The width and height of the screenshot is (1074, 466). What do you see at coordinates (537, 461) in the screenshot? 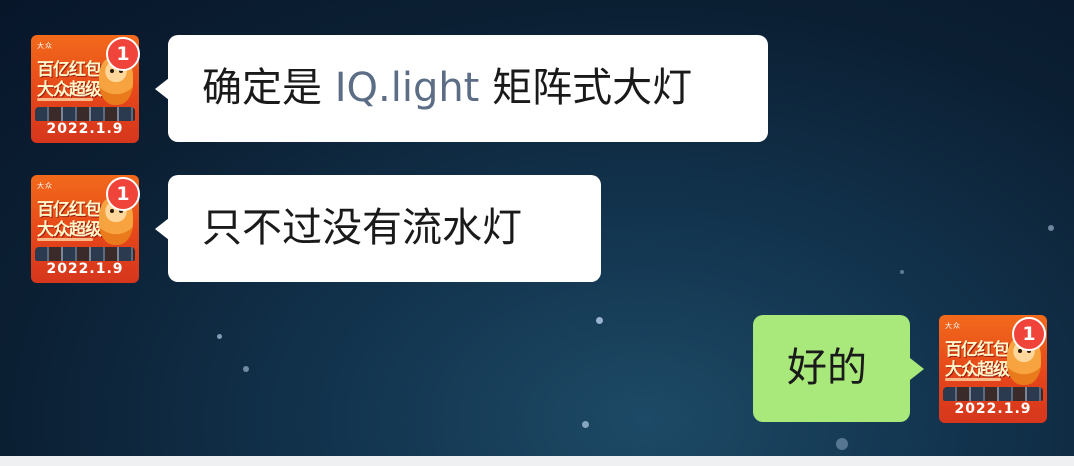
I see `input-bar-edge` at bounding box center [537, 461].